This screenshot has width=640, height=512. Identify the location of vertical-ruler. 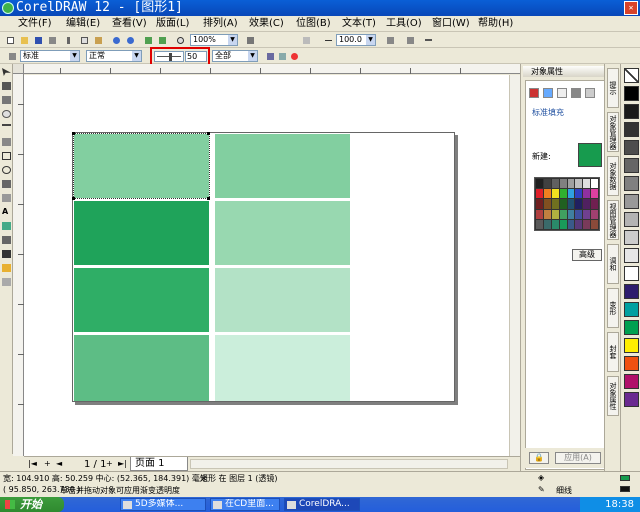
(18, 265).